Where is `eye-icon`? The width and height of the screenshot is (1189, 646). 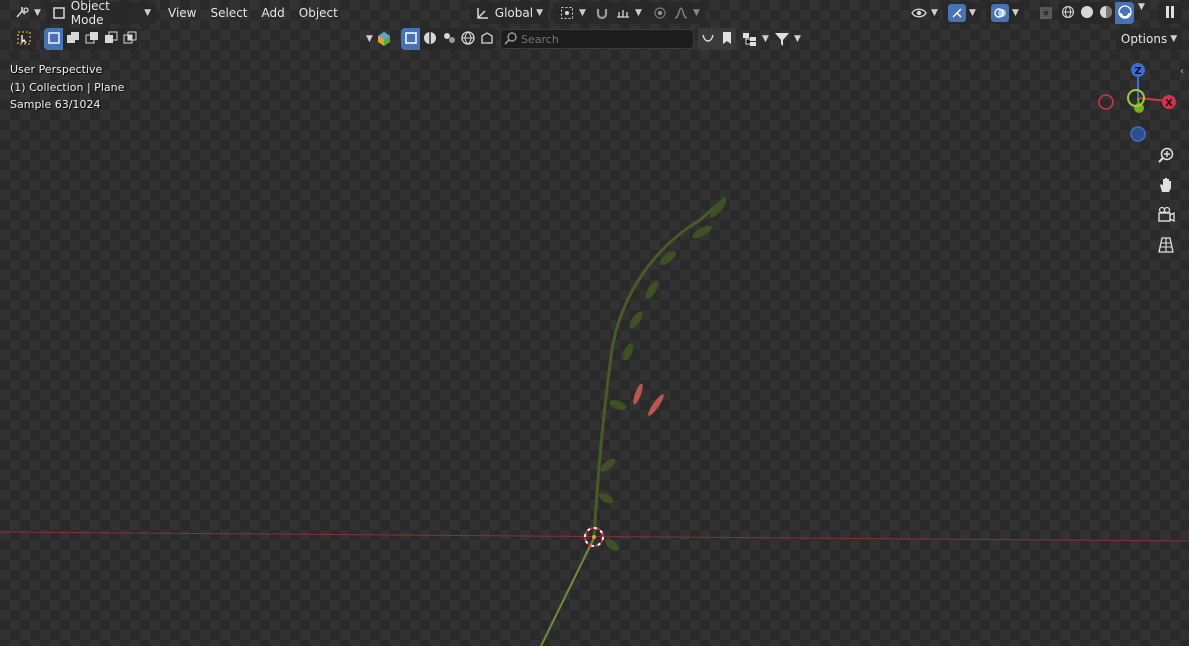
eye-icon is located at coordinates (919, 13).